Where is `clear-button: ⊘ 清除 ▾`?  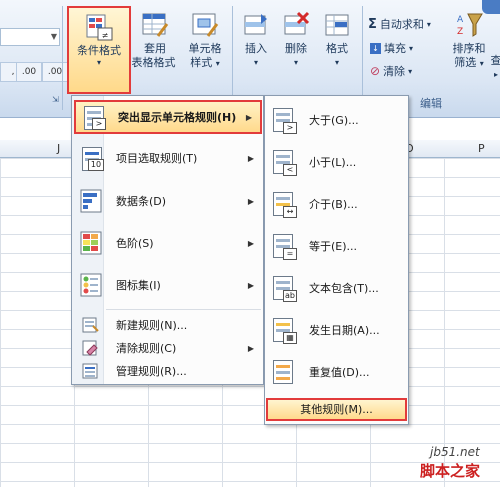
clear-button: ⊘ 清除 ▾ is located at coordinates (391, 71).